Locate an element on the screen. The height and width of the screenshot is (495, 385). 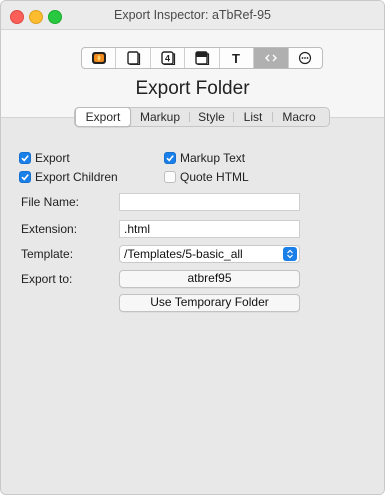
tab-macro: Macro is located at coordinates (299, 117).